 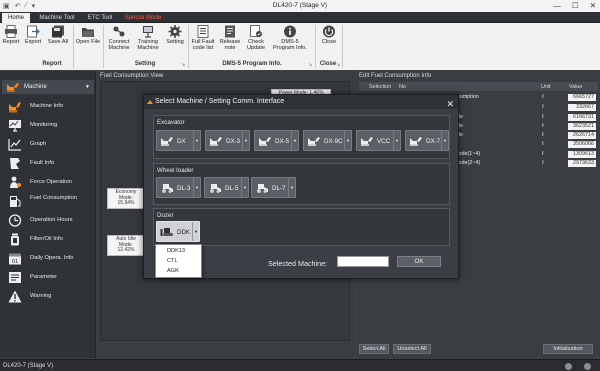 I want to click on maximize-button: ☐, so click(x=575, y=5).